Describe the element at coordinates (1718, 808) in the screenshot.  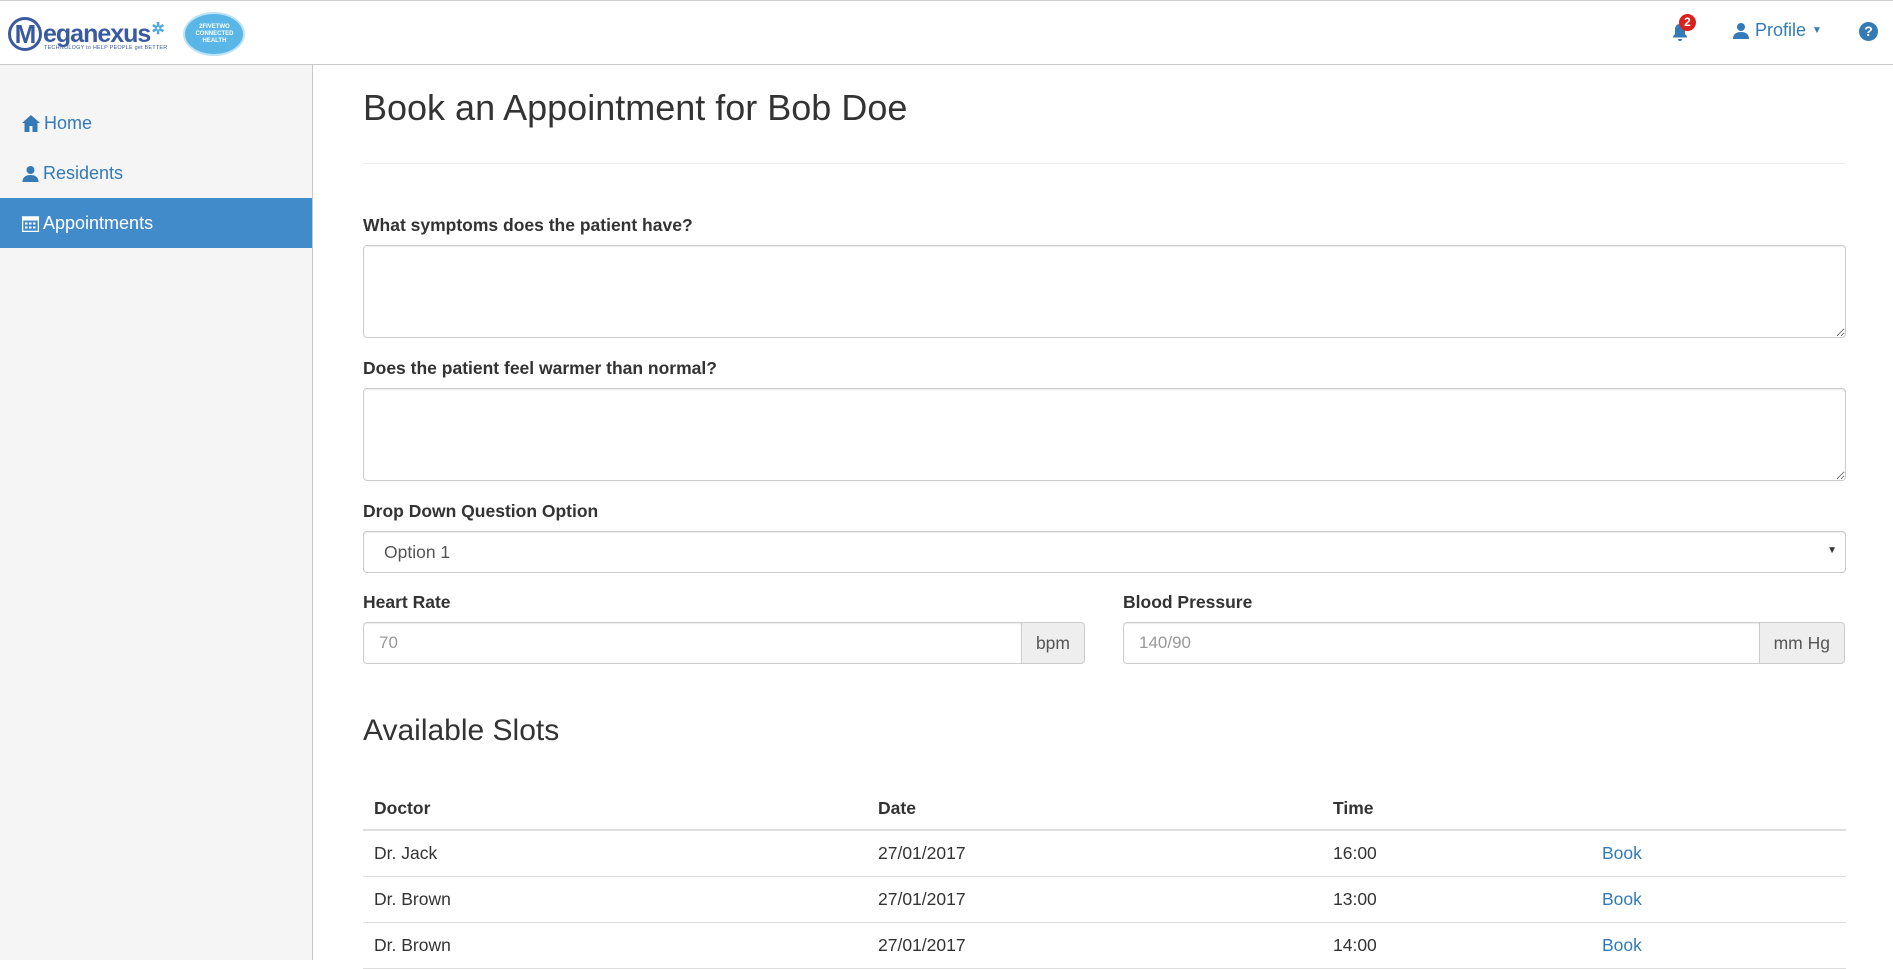
I see `column-header-action` at that location.